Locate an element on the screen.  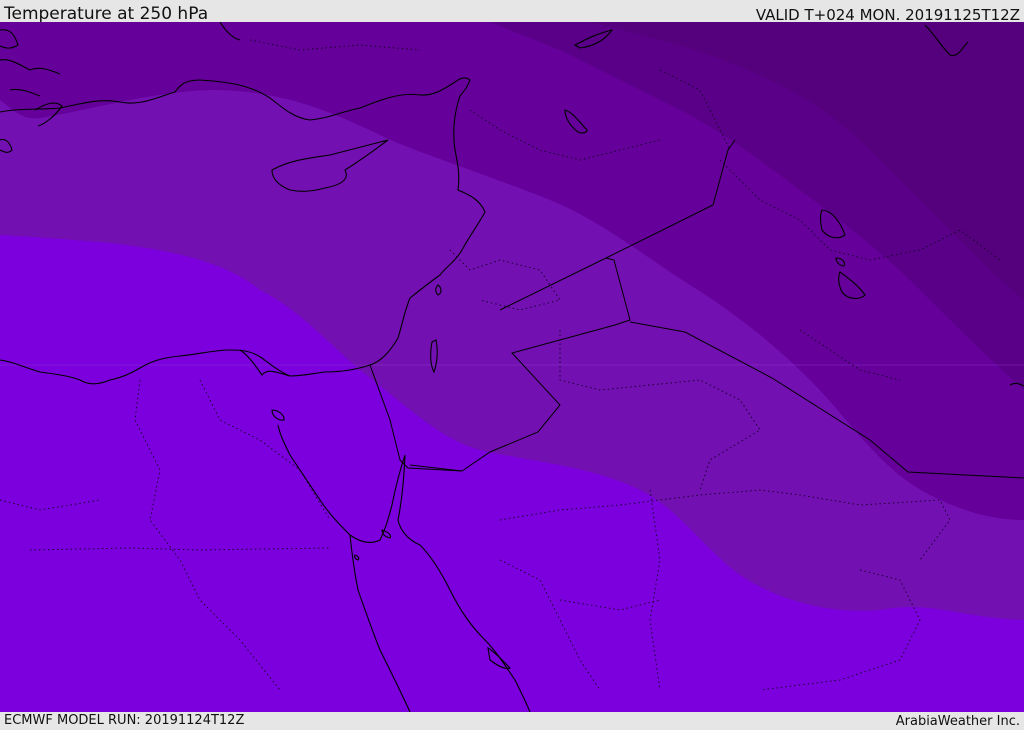
model-run-label: ECMWF MODEL RUN: 20191124T12Z is located at coordinates (124, 720).